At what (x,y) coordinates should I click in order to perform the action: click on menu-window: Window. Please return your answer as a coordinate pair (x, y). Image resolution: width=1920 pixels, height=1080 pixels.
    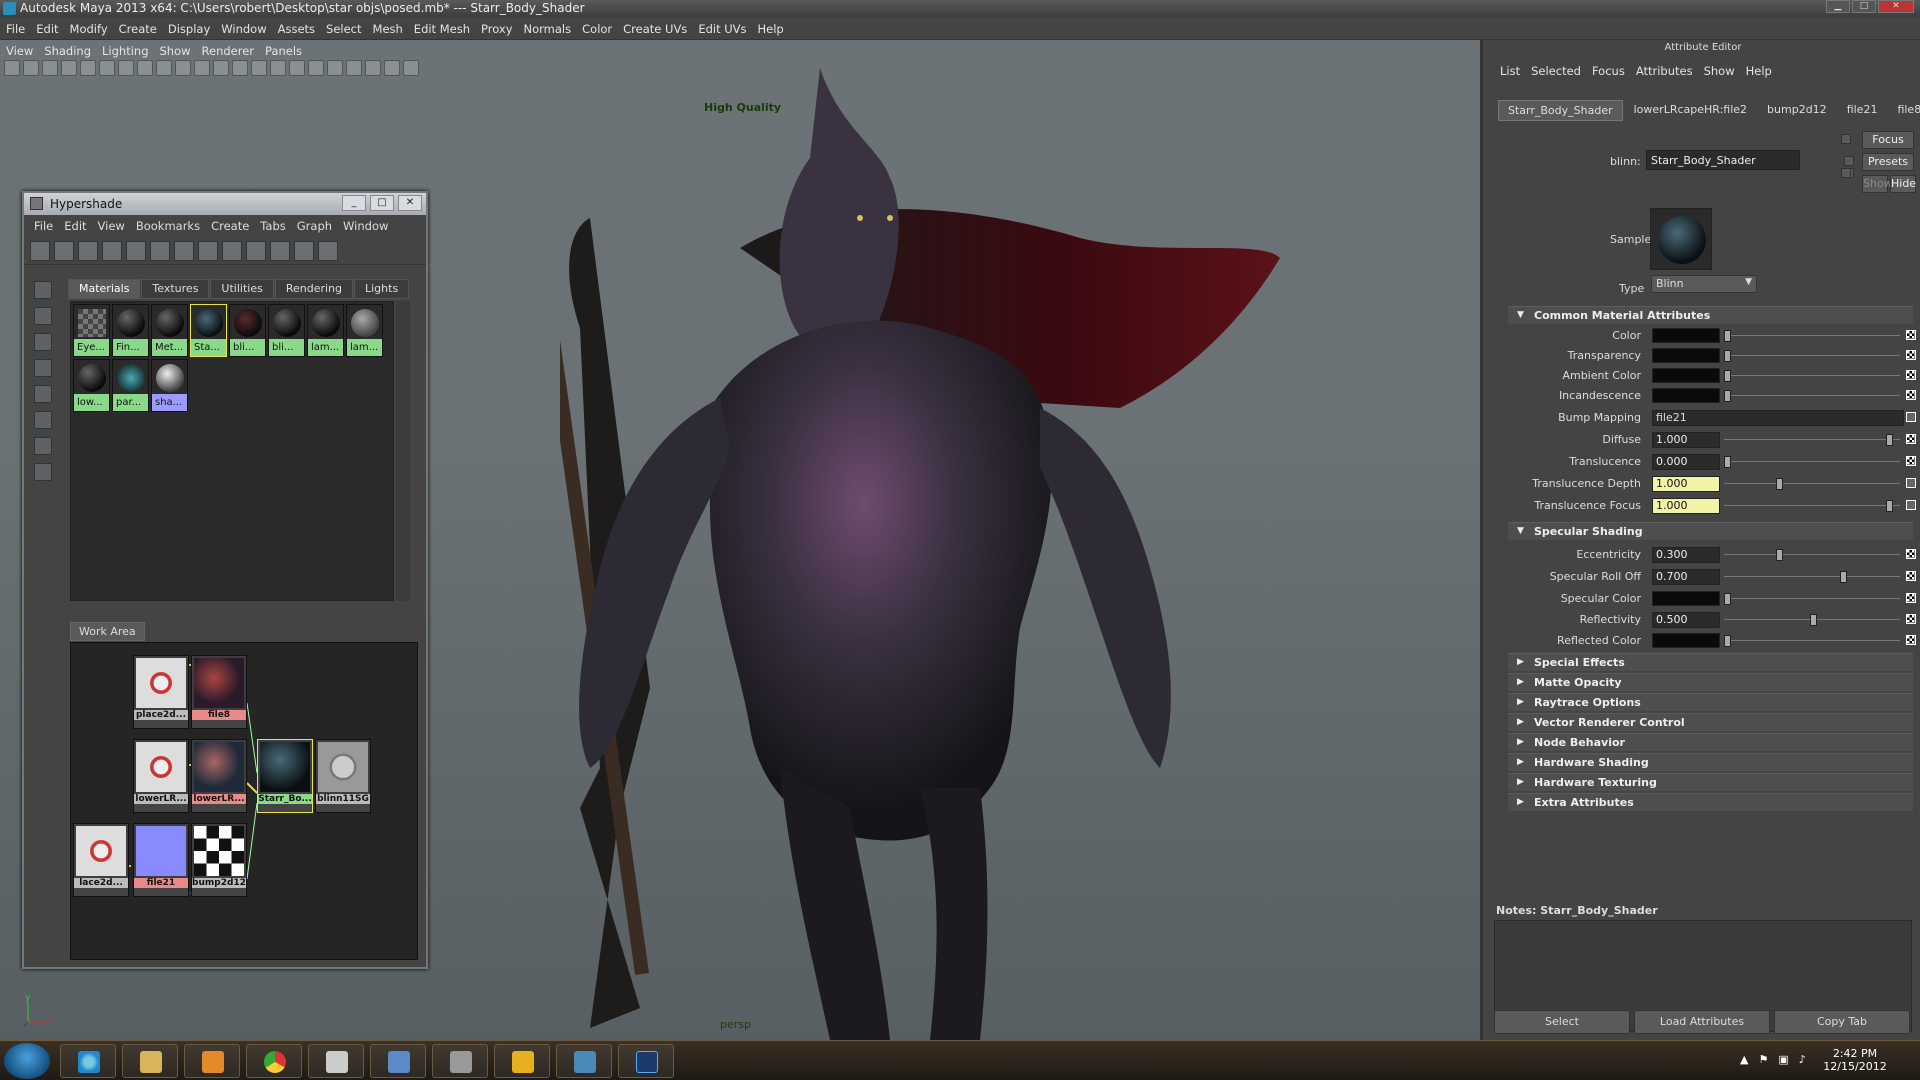
    Looking at the image, I should click on (243, 29).